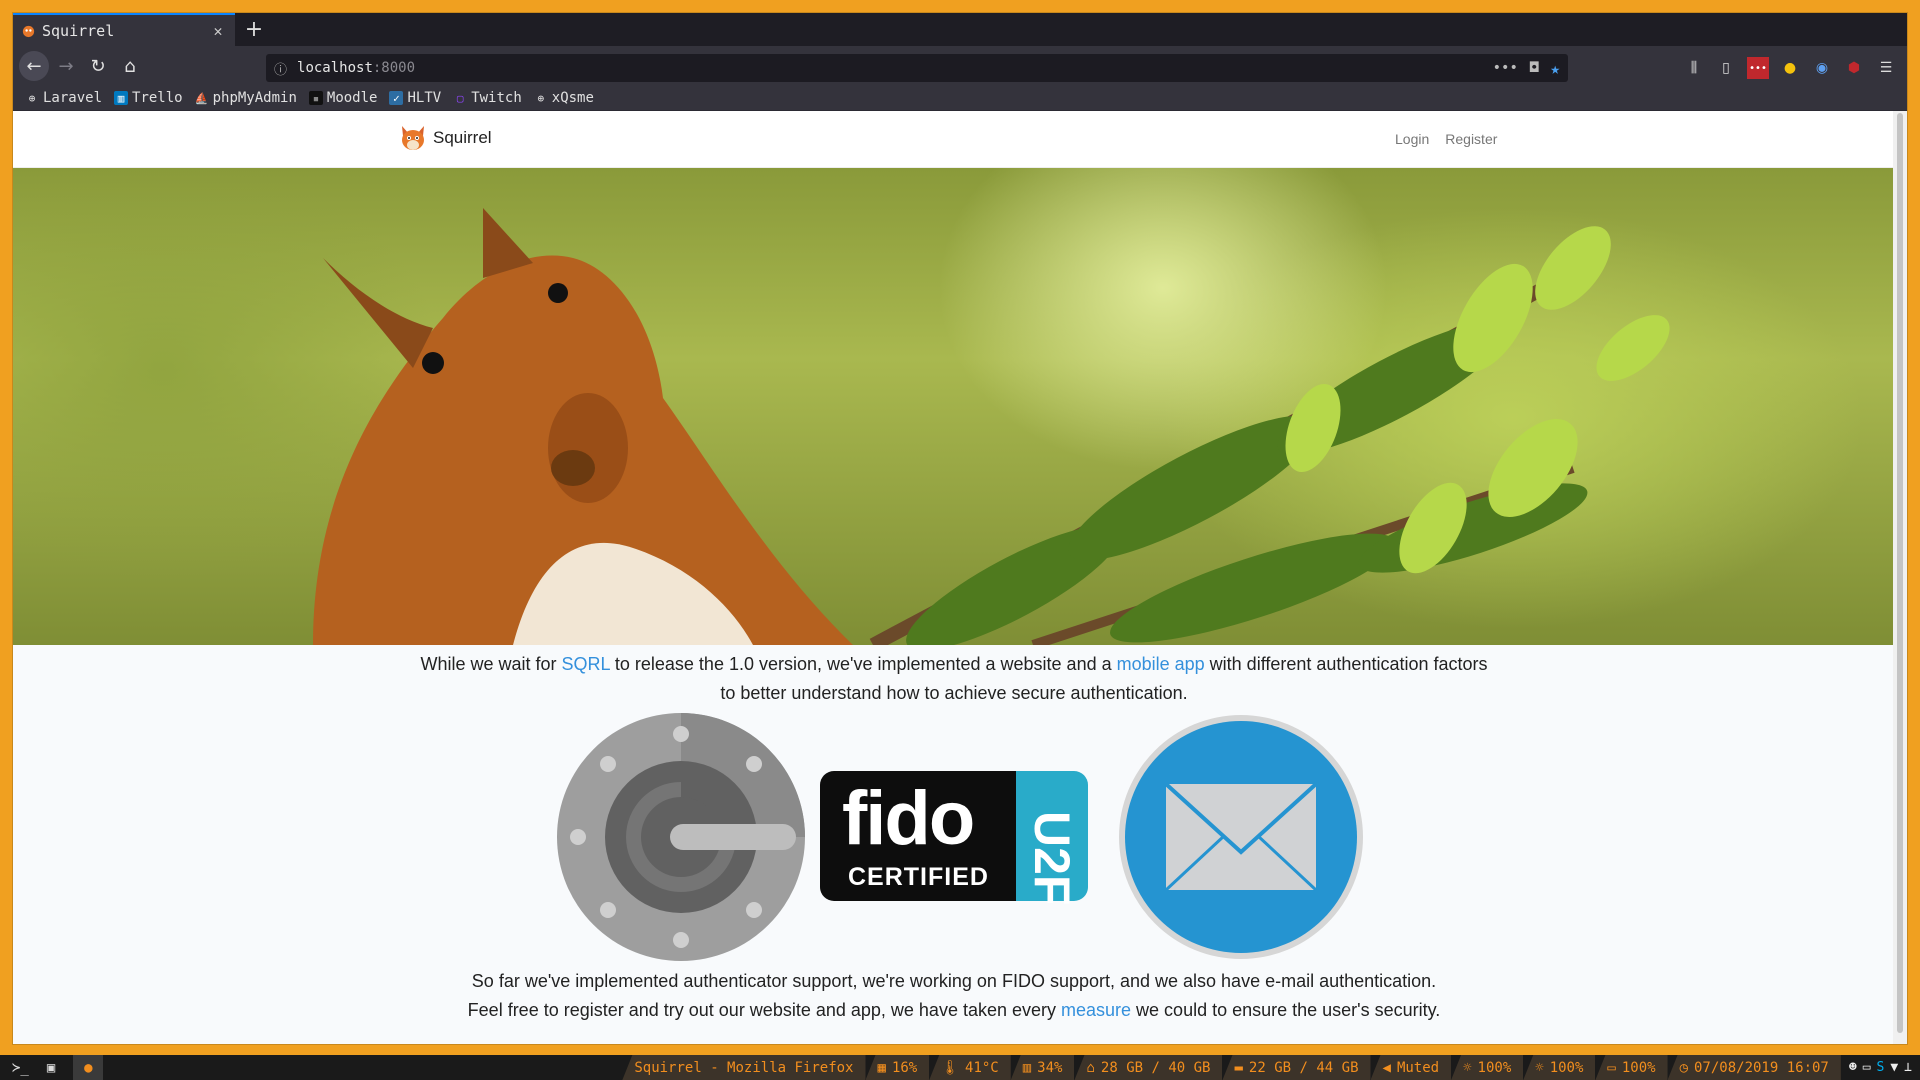 The image size is (1920, 1080). Describe the element at coordinates (1241, 837) in the screenshot. I see `email-icon` at that location.